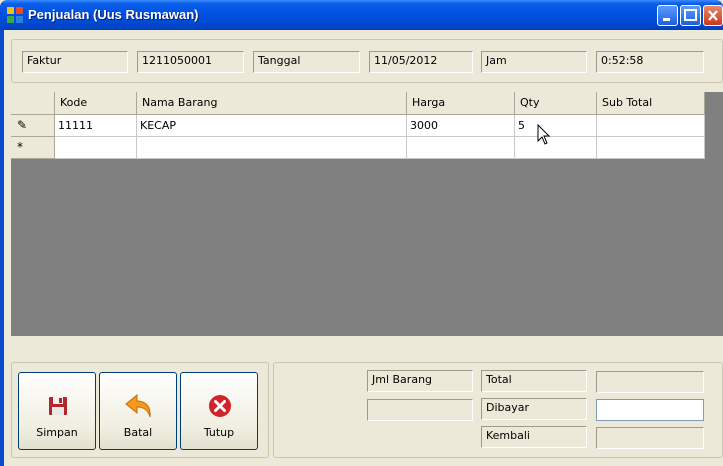 The height and width of the screenshot is (466, 723). What do you see at coordinates (272, 126) in the screenshot?
I see `cell-nama-barang: KECAP` at bounding box center [272, 126].